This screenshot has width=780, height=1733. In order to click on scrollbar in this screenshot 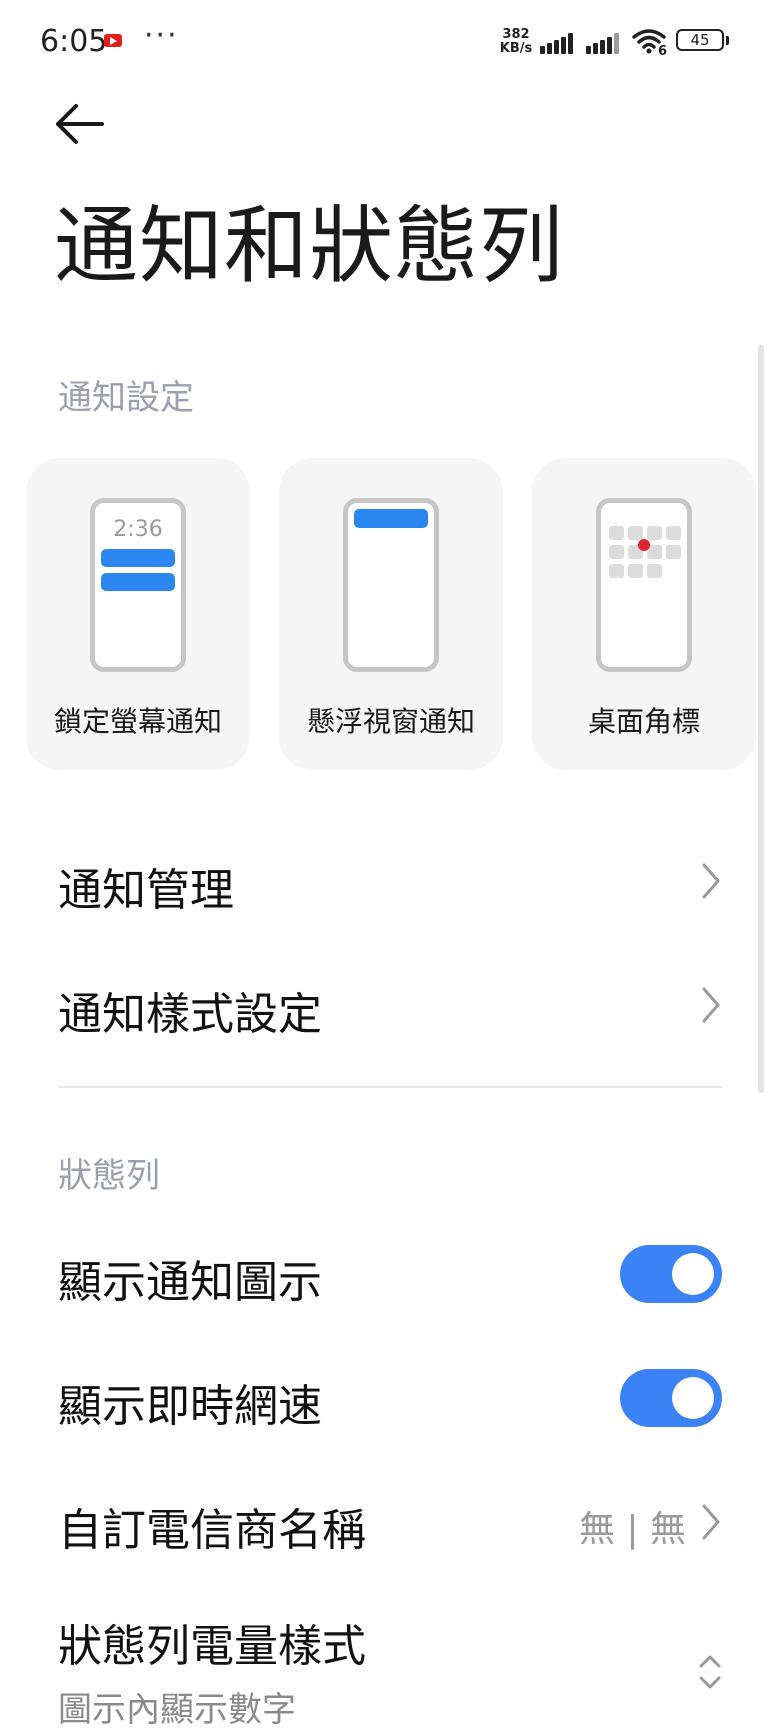, I will do `click(761, 719)`.